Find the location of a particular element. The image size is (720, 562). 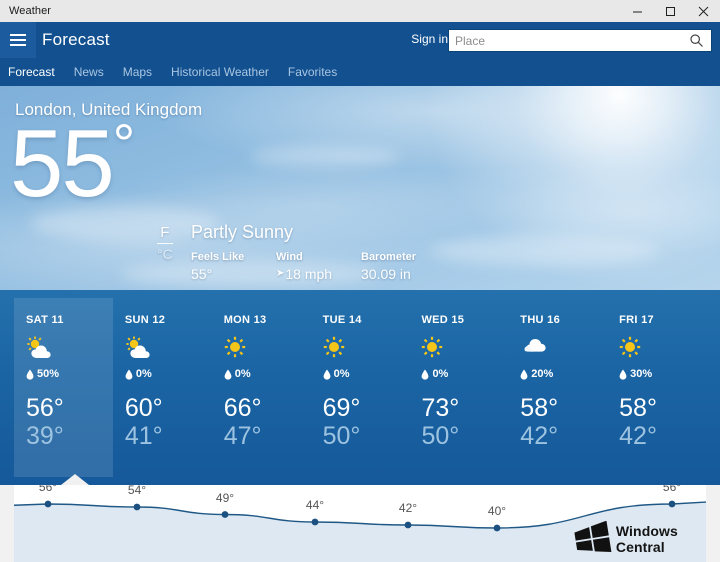

precipitation-value: 30% is located at coordinates (641, 374).